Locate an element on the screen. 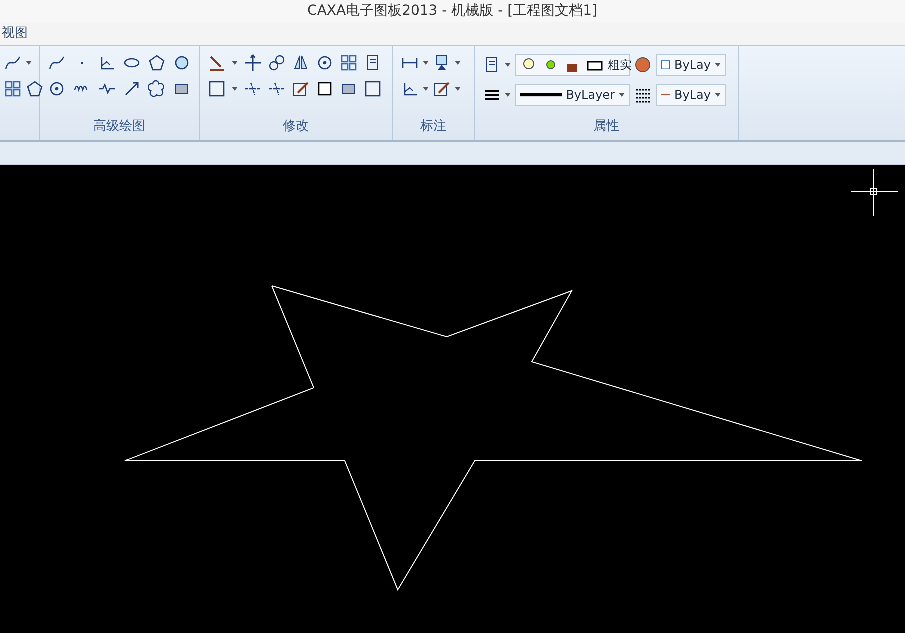 This screenshot has width=905, height=633. line-weight-sample-icon is located at coordinates (541, 95).